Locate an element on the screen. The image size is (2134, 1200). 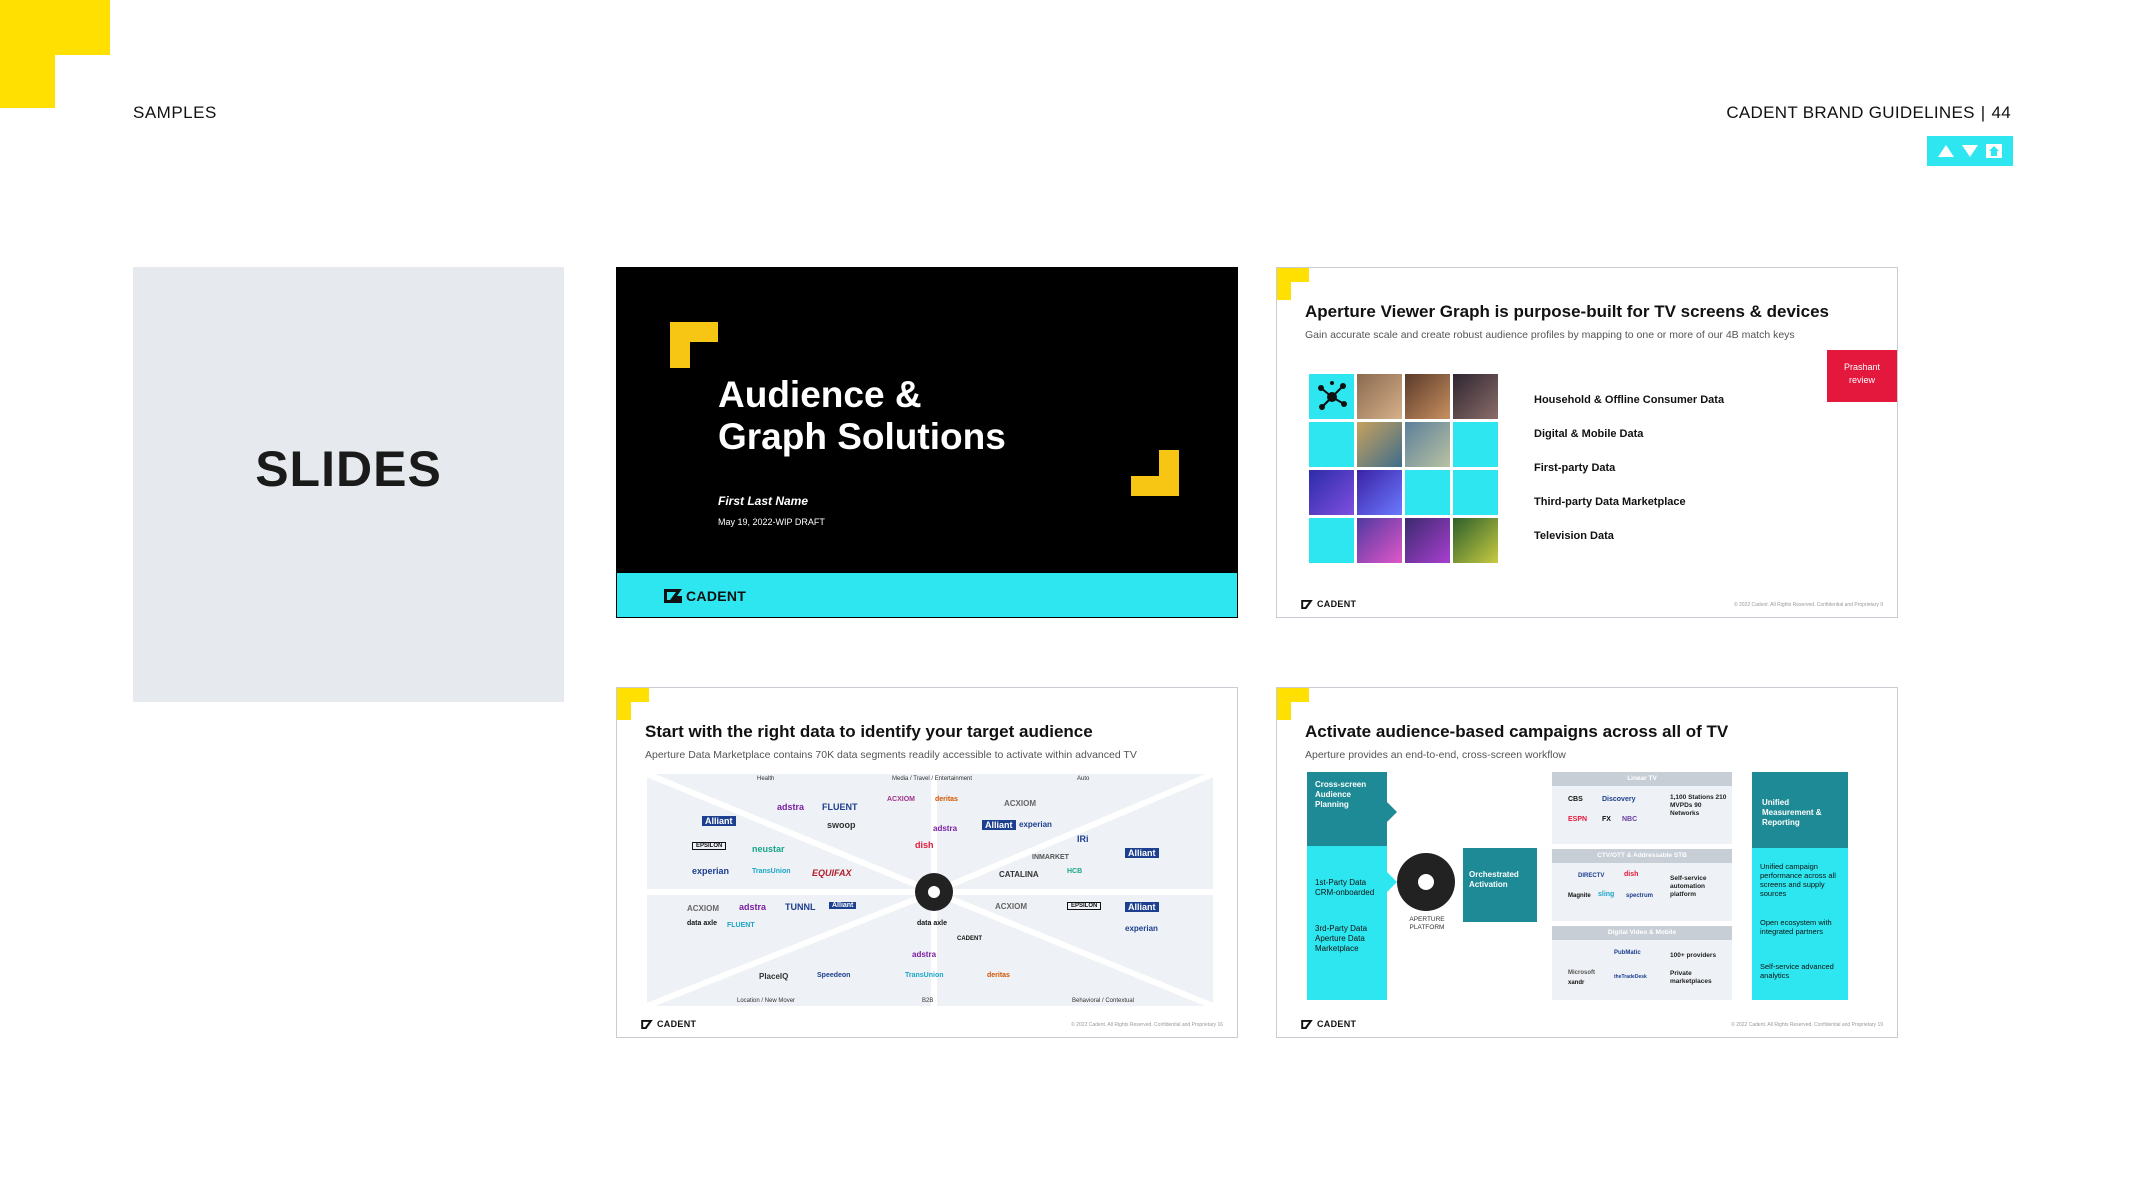
partner-logo: dish is located at coordinates (924, 845).